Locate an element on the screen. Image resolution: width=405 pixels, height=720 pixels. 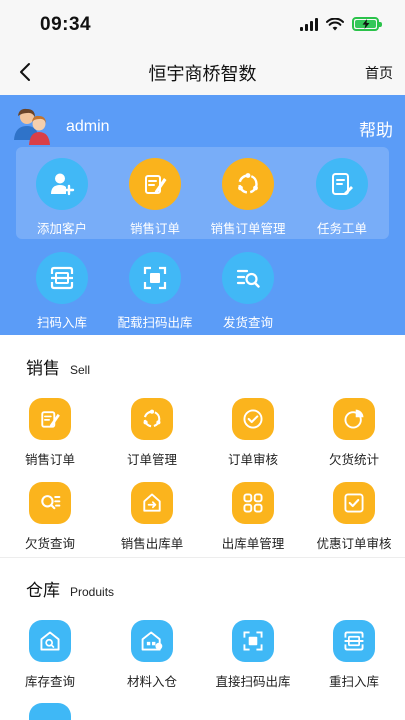
grid-item-backorder-stats: 欠货统计 is located at coordinates (354, 433).